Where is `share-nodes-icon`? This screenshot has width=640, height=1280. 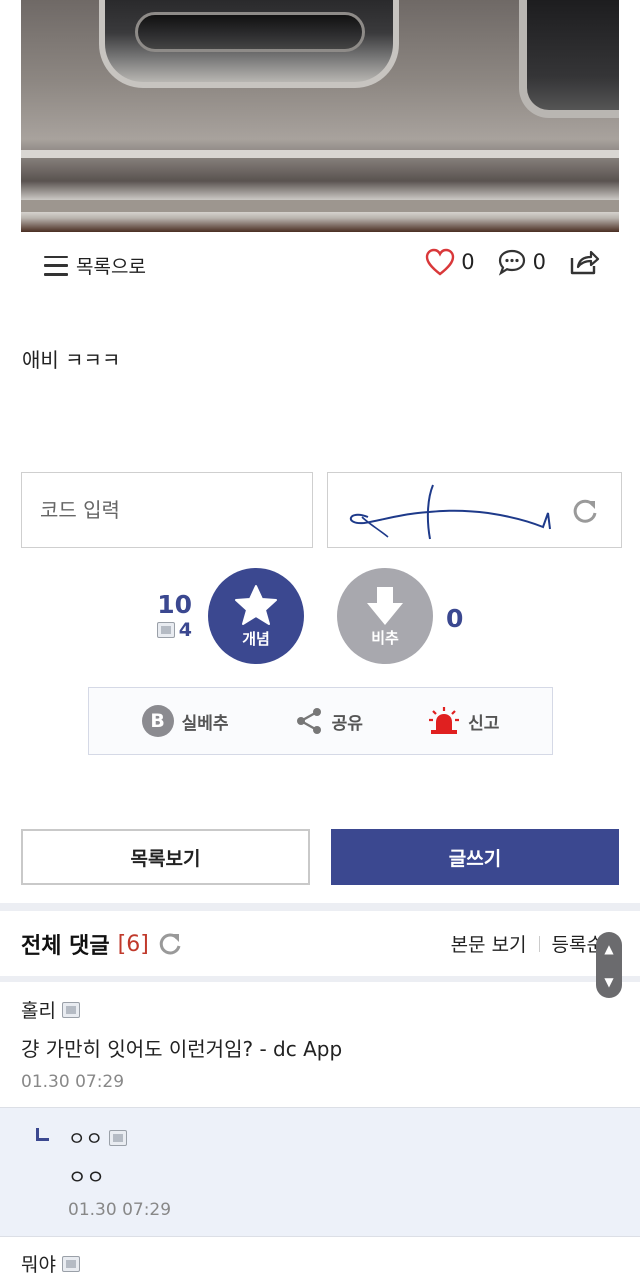 share-nodes-icon is located at coordinates (308, 721).